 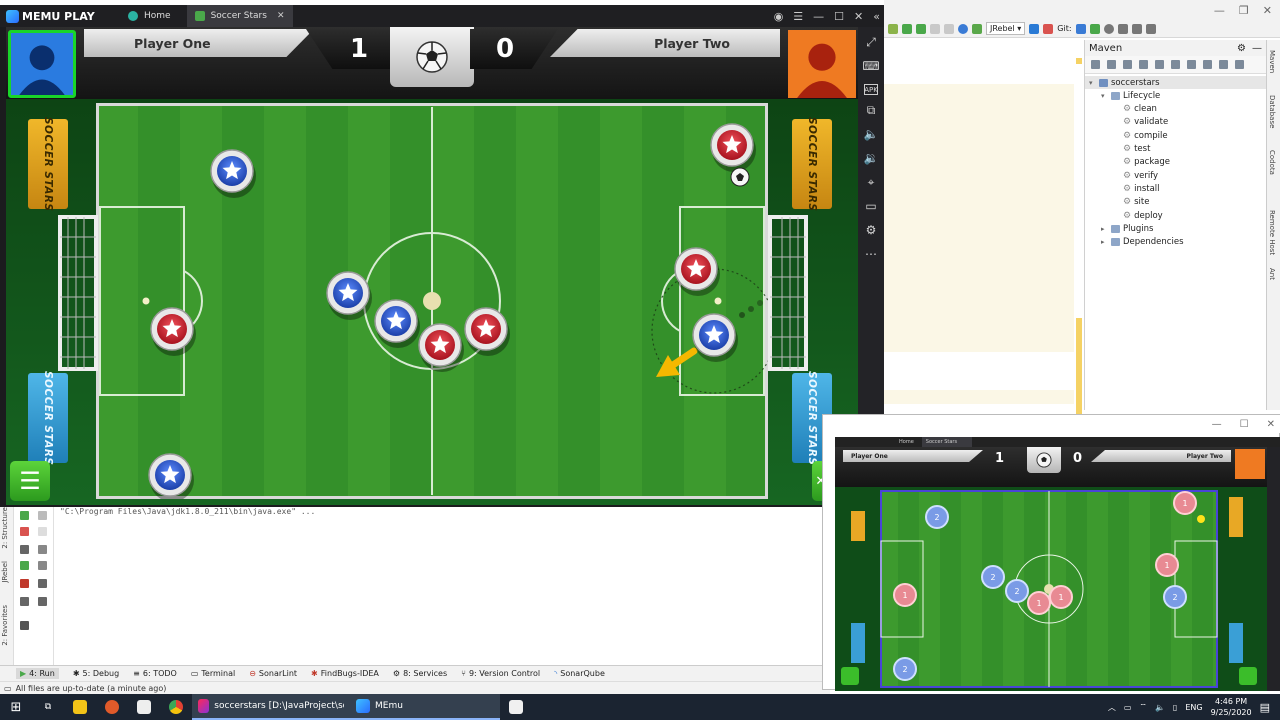 I want to click on keyboard-icon: ⌨, so click(x=871, y=66).